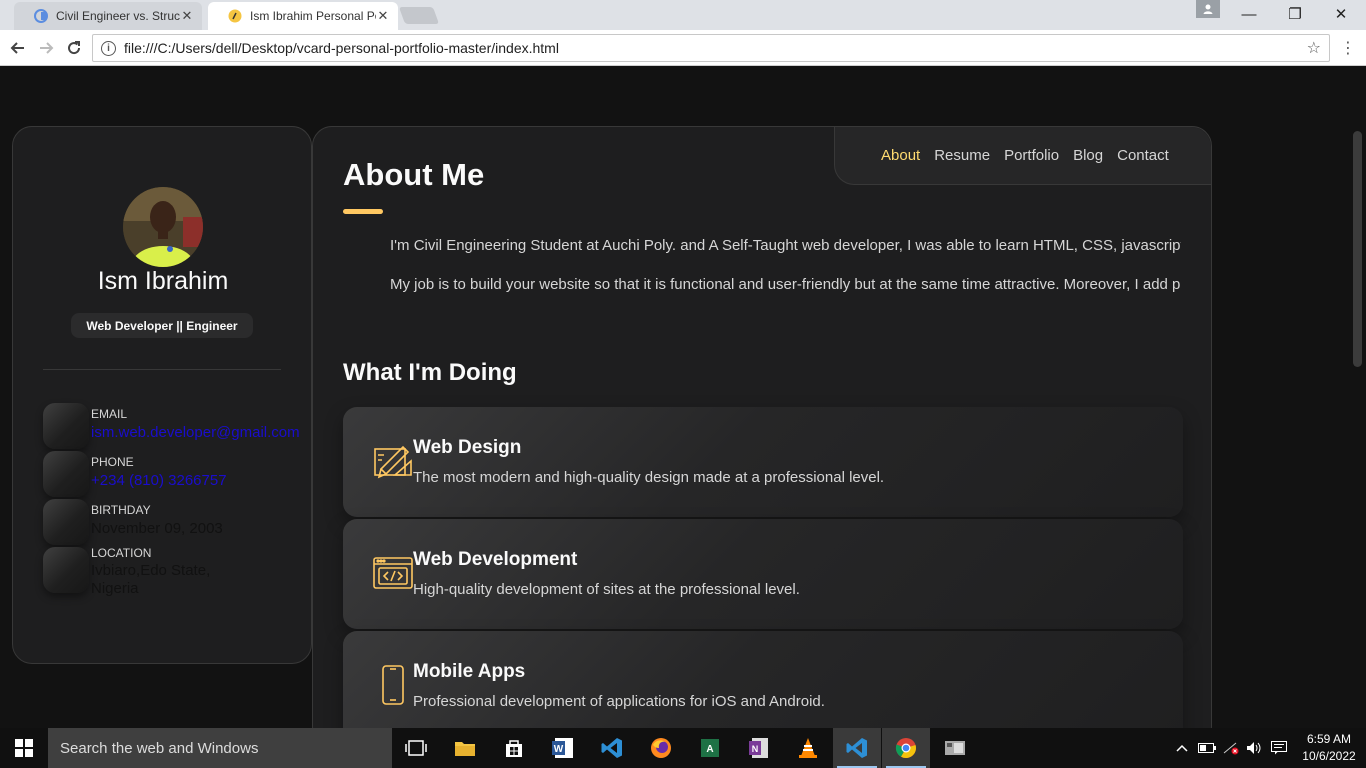  I want to click on nav-link-about: About, so click(900, 155).